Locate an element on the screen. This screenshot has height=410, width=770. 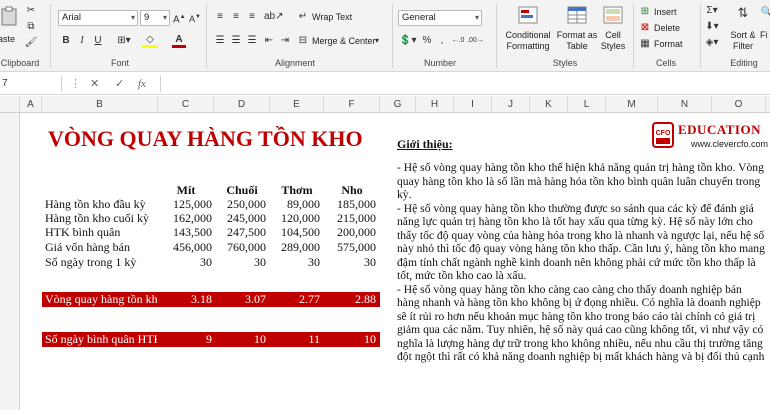
cell-styles-button: Cell Styles is located at coordinates (613, 29).